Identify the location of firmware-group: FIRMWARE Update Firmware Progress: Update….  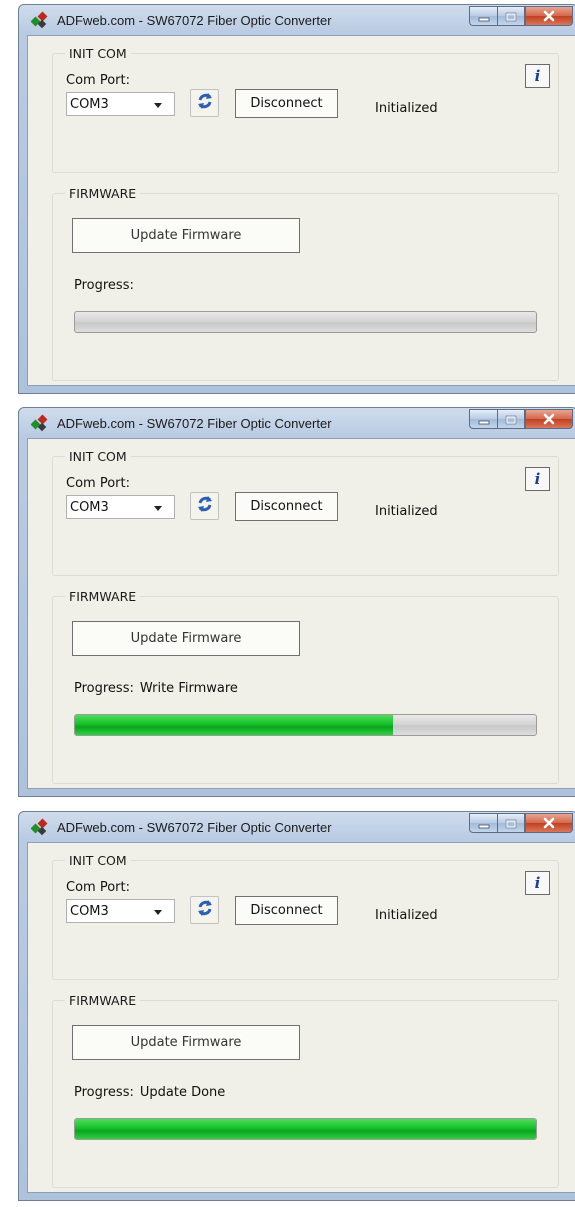
(305, 1090).